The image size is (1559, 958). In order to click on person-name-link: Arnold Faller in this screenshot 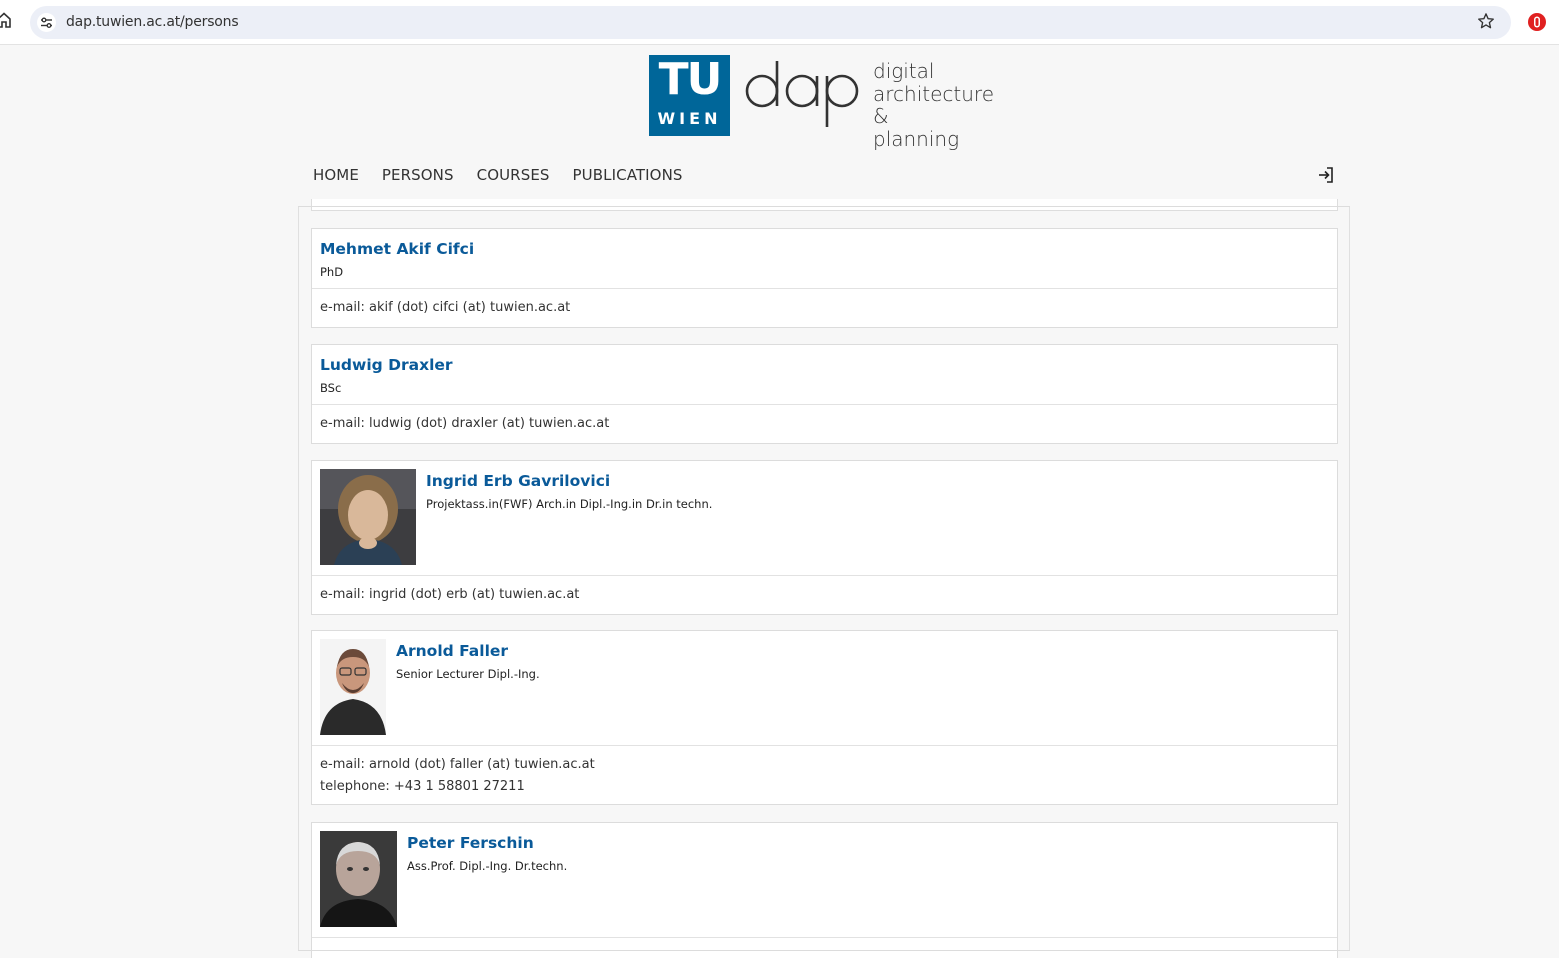, I will do `click(452, 651)`.